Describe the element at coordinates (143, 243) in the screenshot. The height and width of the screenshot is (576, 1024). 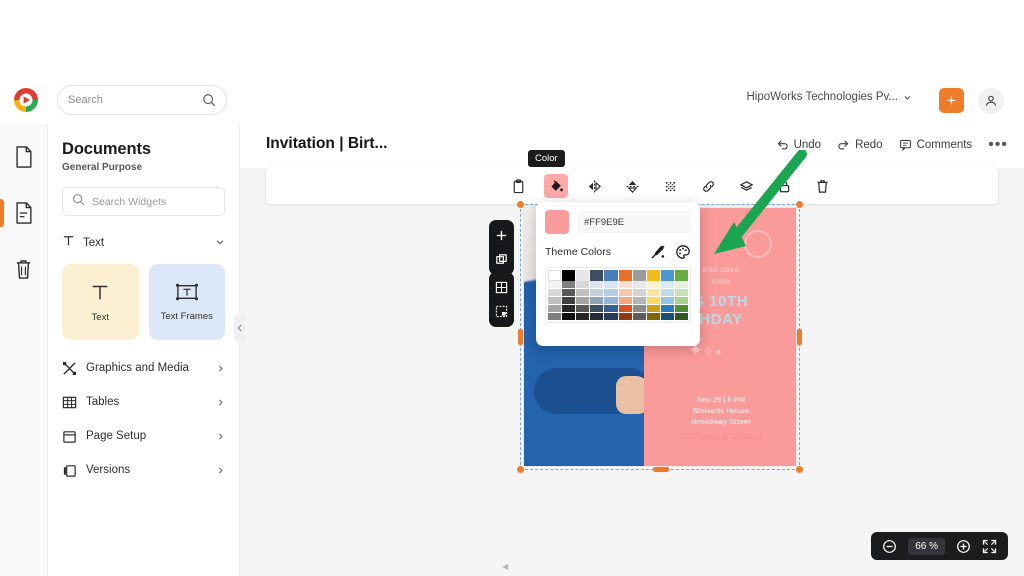
I see `widget-group-text: Text` at that location.